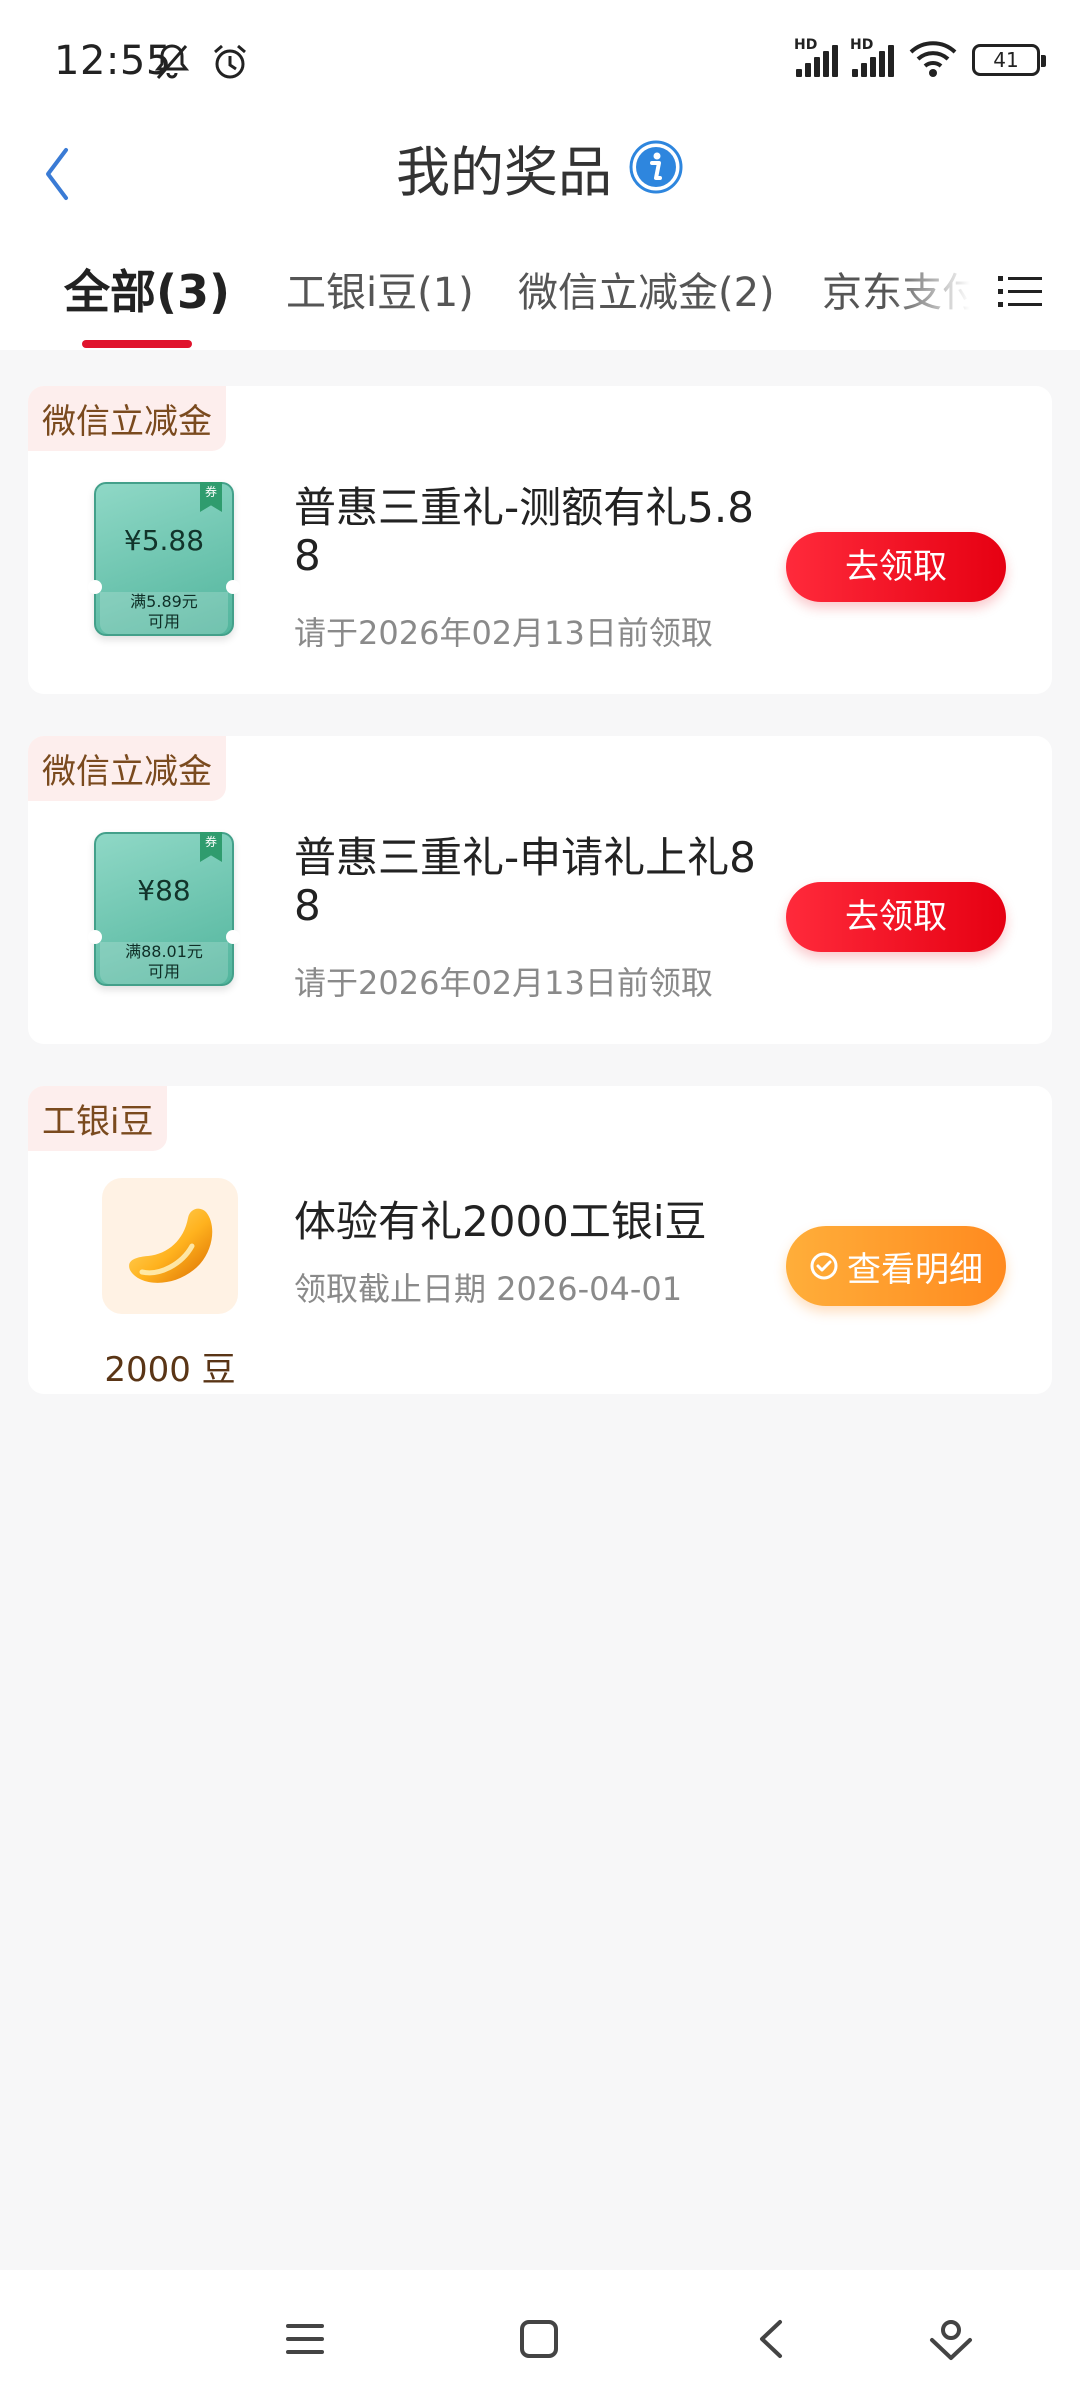  Describe the element at coordinates (540, 60) in the screenshot. I see `status-bar: 12:55 HD HD 41` at that location.